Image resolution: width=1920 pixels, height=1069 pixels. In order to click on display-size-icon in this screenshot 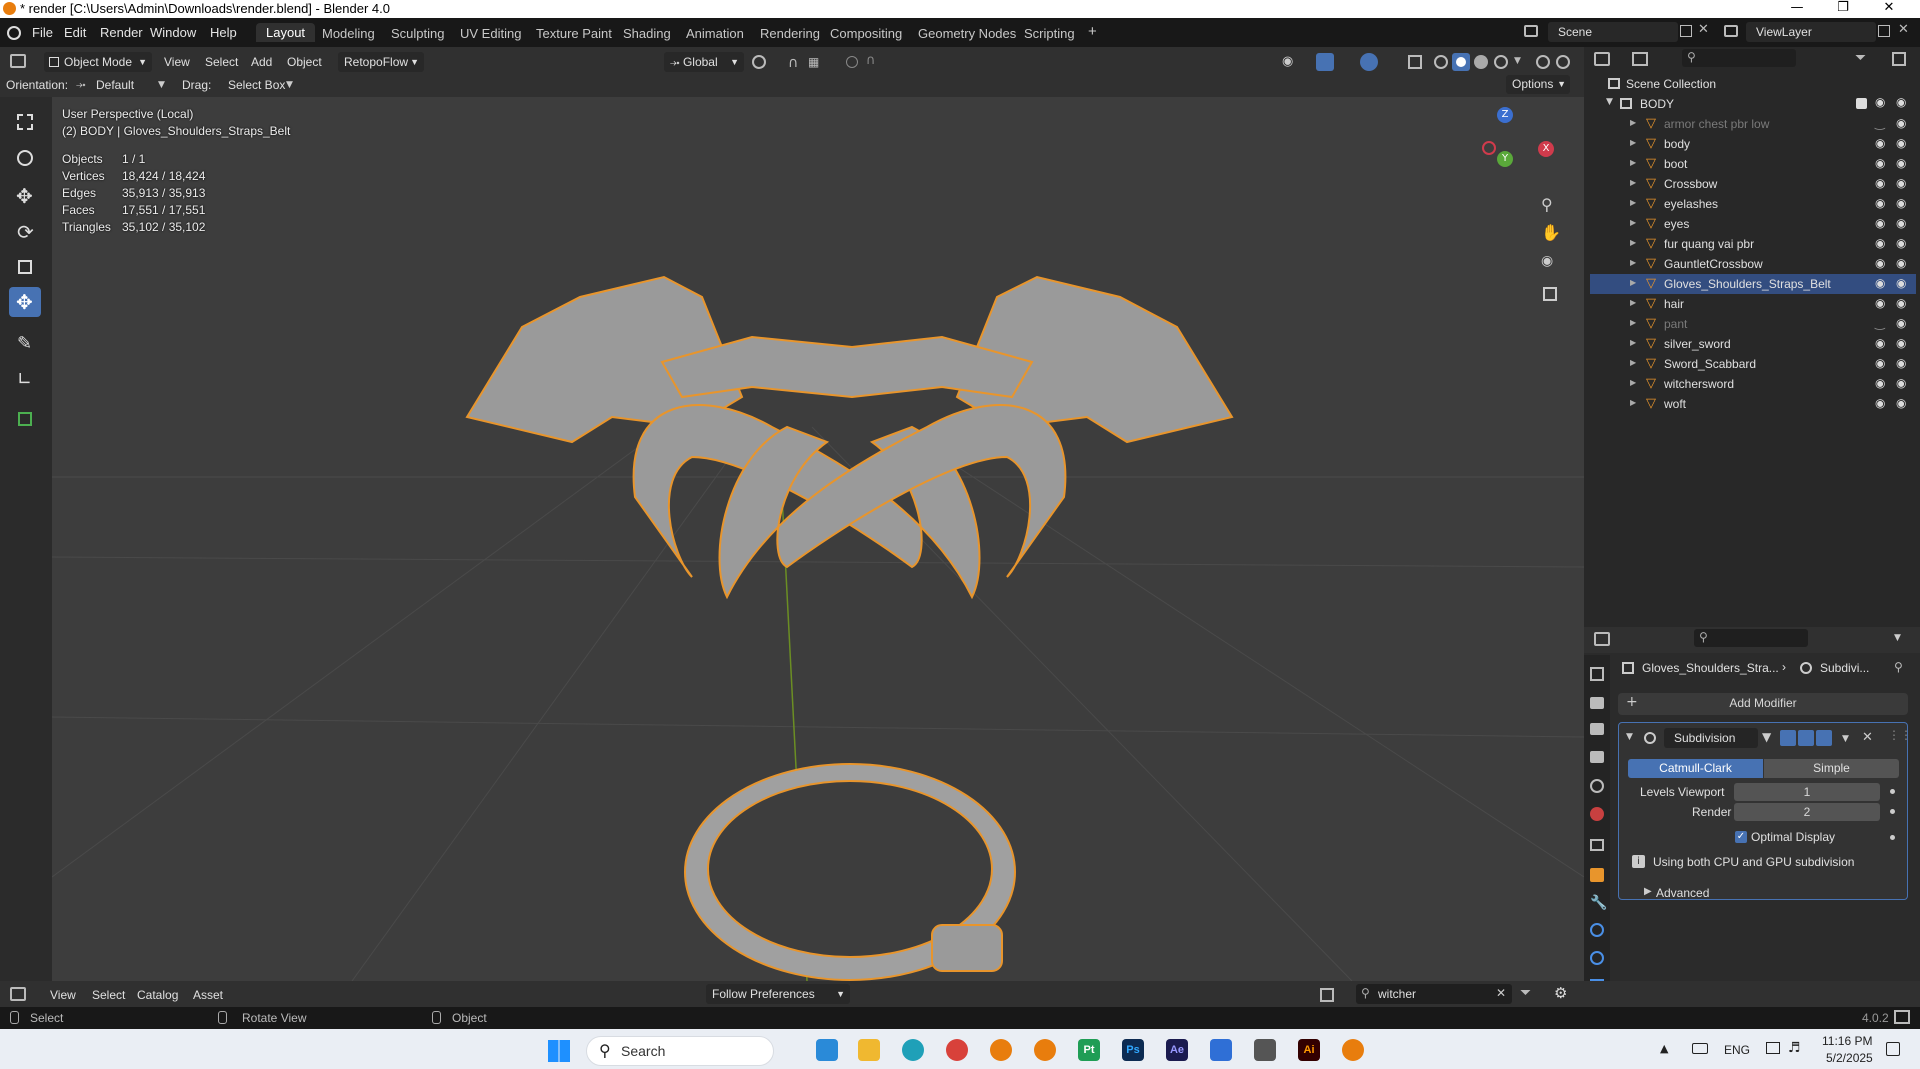, I will do `click(1327, 995)`.